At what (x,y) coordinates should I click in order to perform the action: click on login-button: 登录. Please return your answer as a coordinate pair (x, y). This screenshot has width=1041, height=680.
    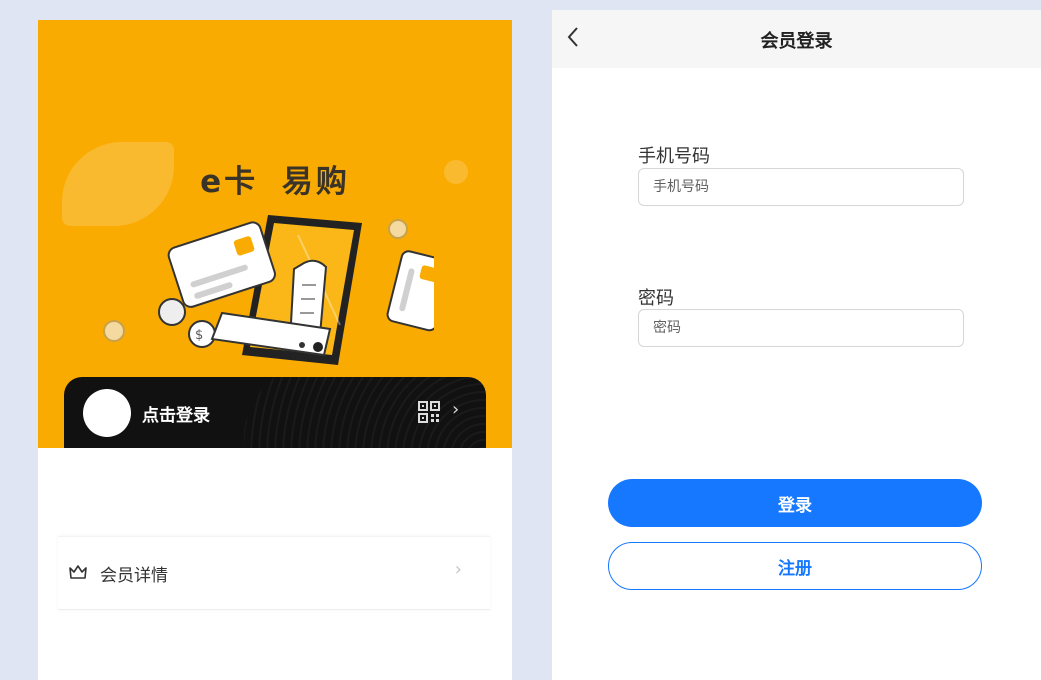
    Looking at the image, I should click on (795, 503).